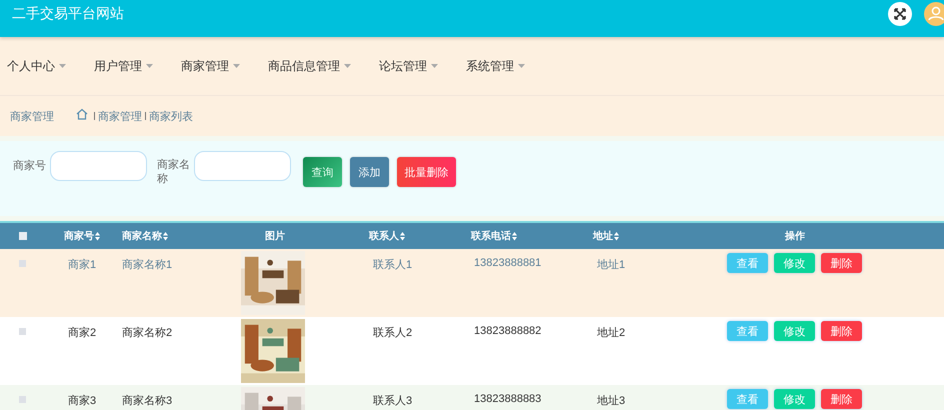  Describe the element at coordinates (82, 333) in the screenshot. I see `table-cell-text: 商家2` at that location.